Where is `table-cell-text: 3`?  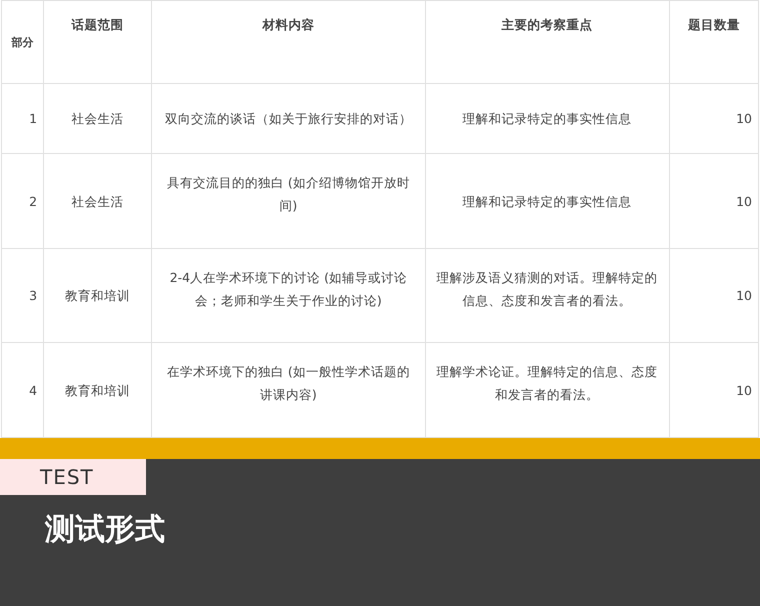
table-cell-text: 3 is located at coordinates (33, 296).